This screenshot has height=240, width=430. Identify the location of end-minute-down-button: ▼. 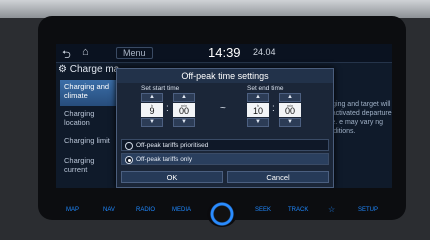
(290, 122).